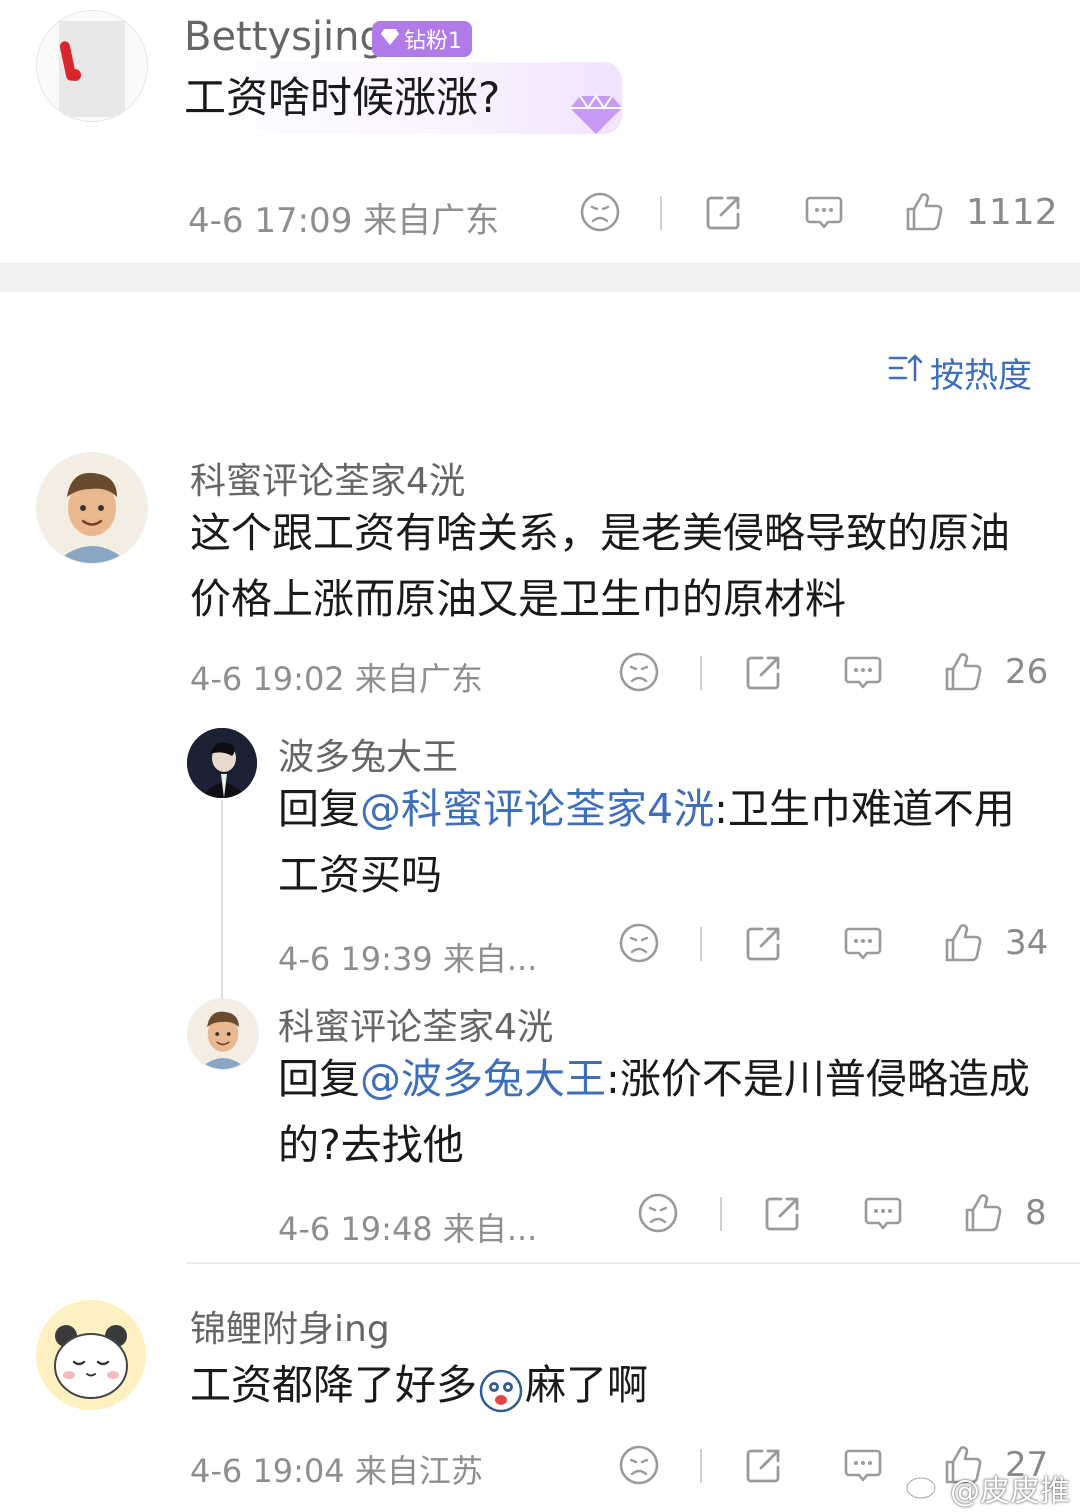 This screenshot has width=1080, height=1512. I want to click on like-count: 26, so click(1027, 672).